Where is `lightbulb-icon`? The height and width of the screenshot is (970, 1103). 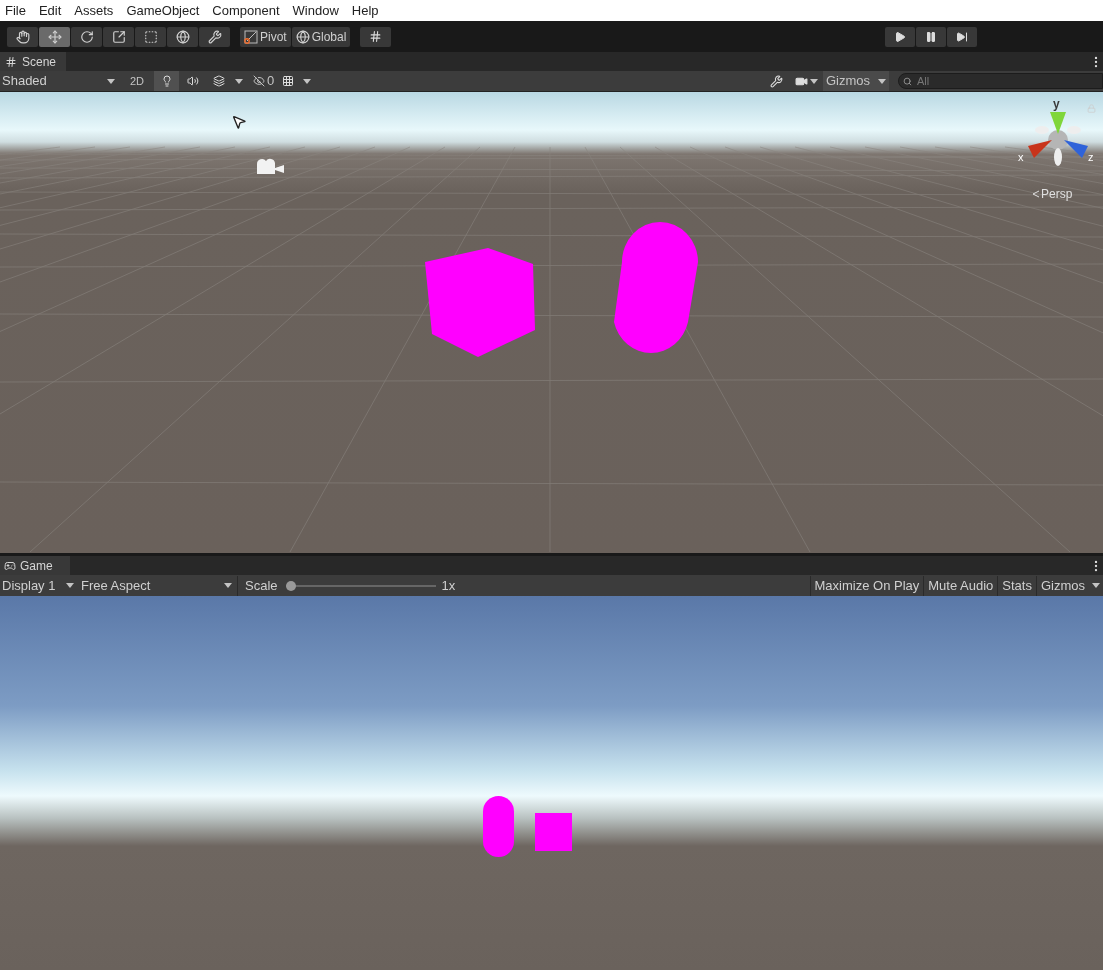
lightbulb-icon is located at coordinates (166, 81).